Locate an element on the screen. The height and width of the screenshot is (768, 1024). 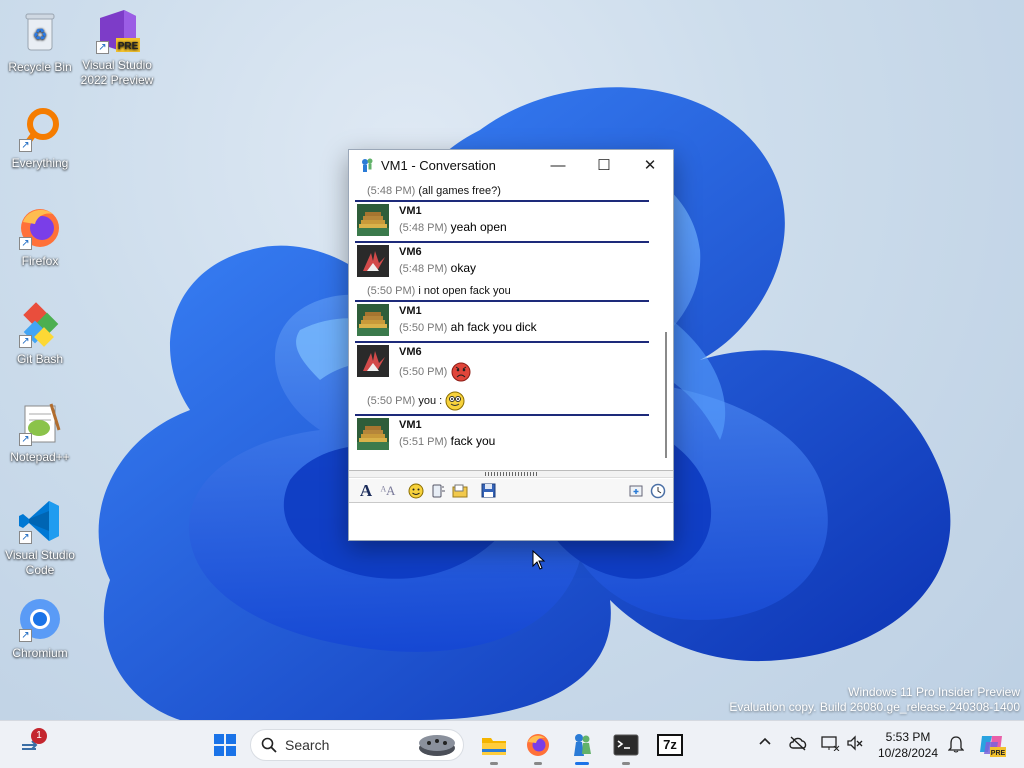
desktop-icon-chromium: ↗ Chromium is located at coordinates (40, 628).